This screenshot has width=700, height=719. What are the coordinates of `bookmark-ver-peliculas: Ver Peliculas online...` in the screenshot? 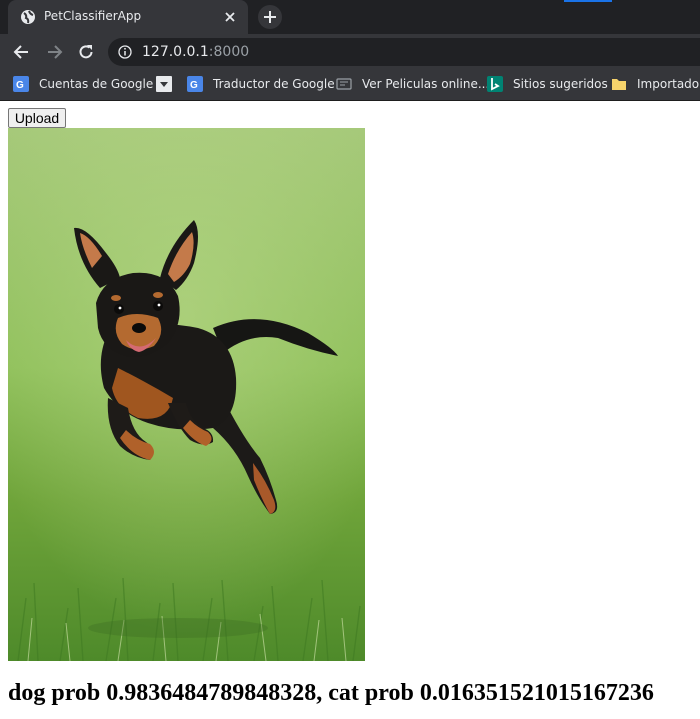 It's located at (412, 85).